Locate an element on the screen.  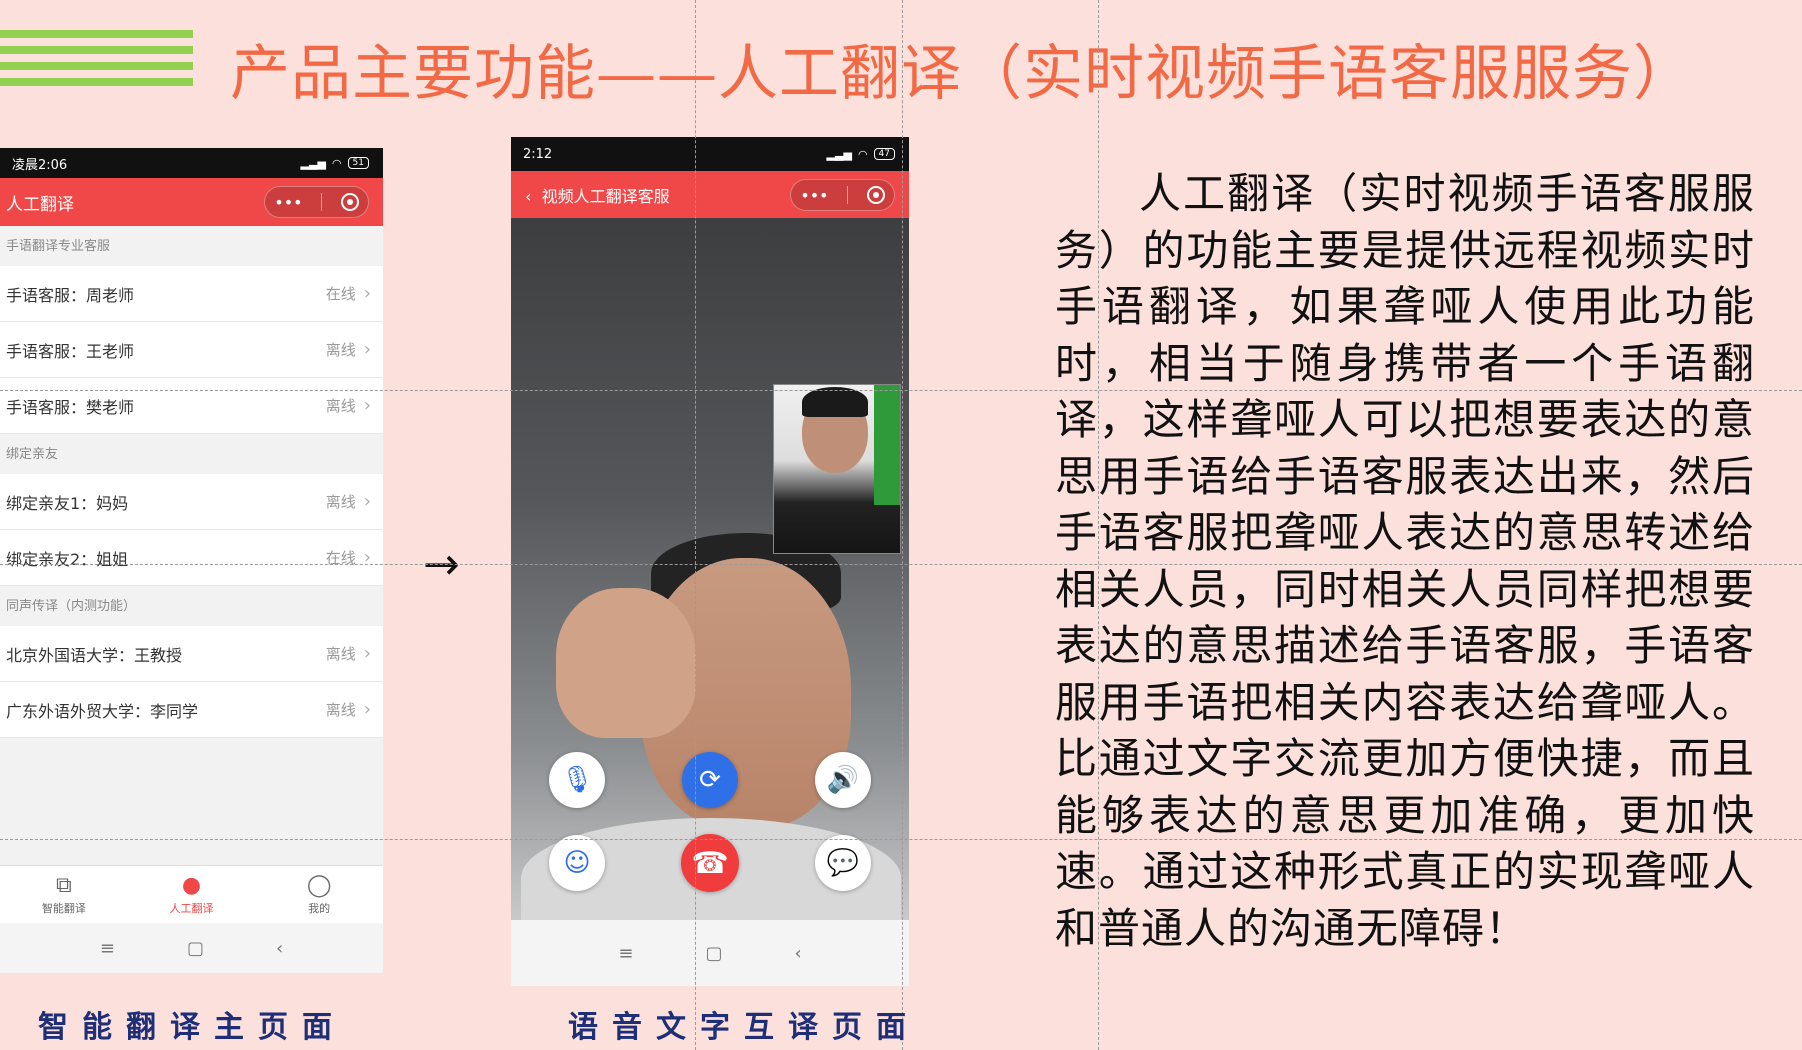
battery-icon: 51 is located at coordinates (358, 163).